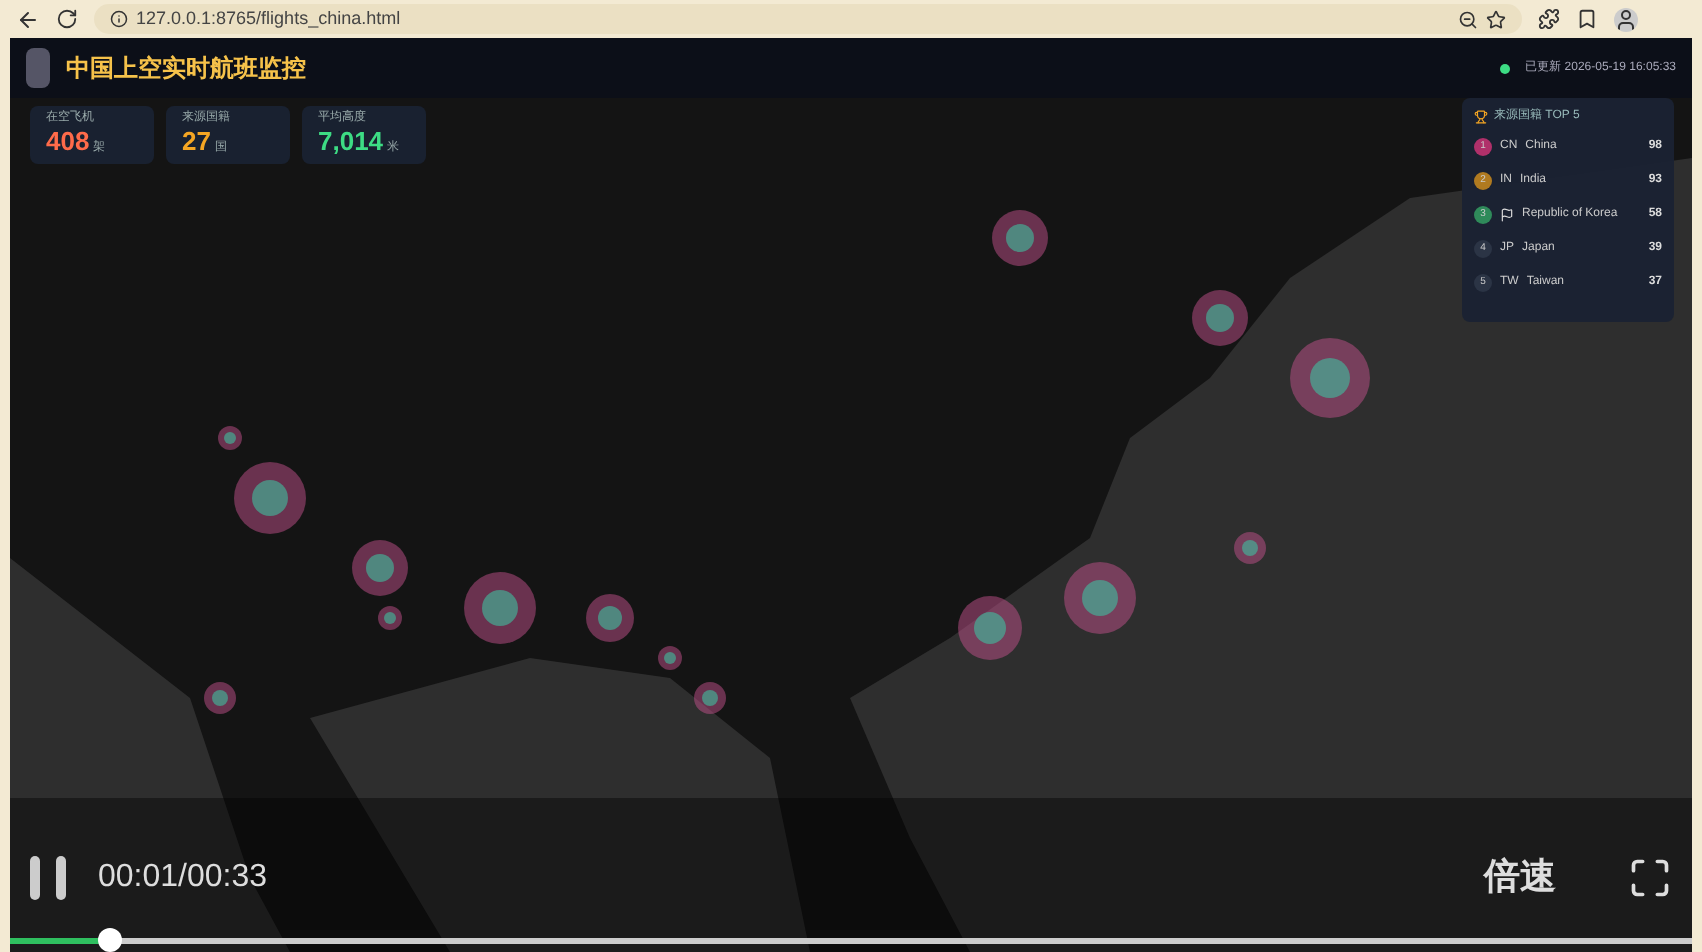  Describe the element at coordinates (186, 69) in the screenshot. I see `page-title: 中国上空实时航班监控` at that location.